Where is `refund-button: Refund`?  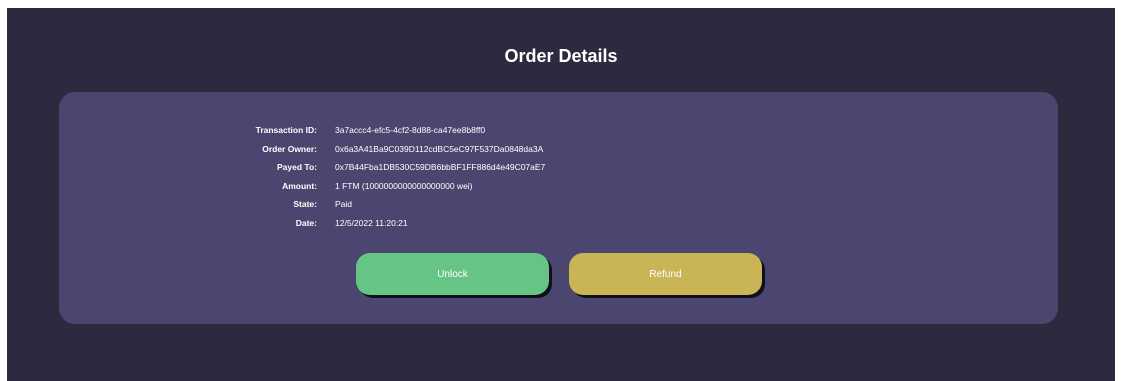 refund-button: Refund is located at coordinates (665, 274).